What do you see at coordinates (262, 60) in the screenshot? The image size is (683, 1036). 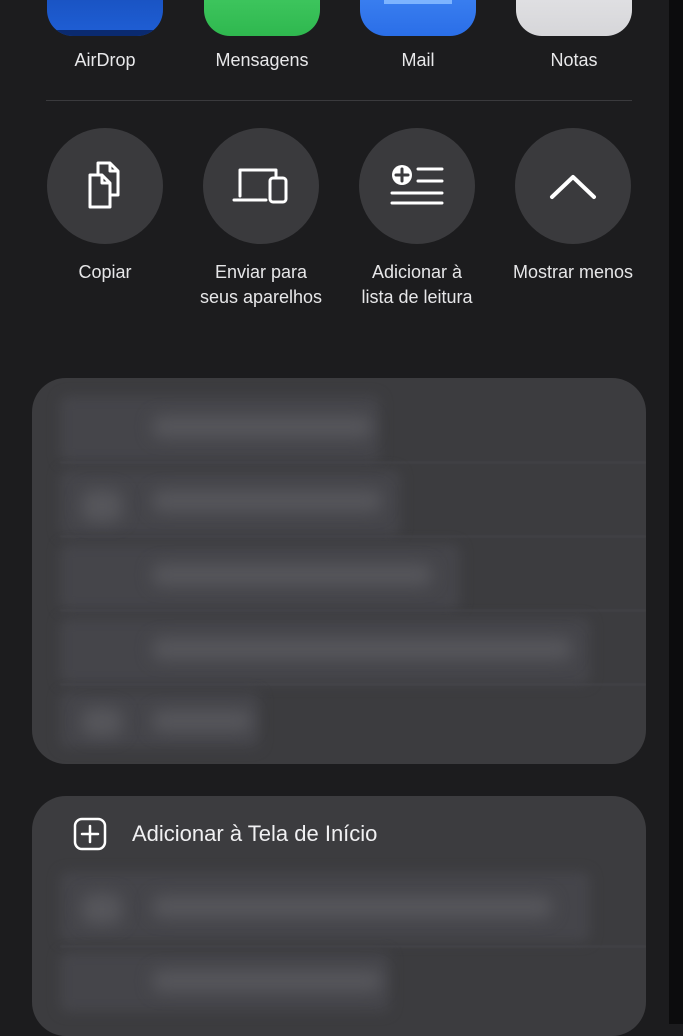 I see `app-label: Mensagens` at bounding box center [262, 60].